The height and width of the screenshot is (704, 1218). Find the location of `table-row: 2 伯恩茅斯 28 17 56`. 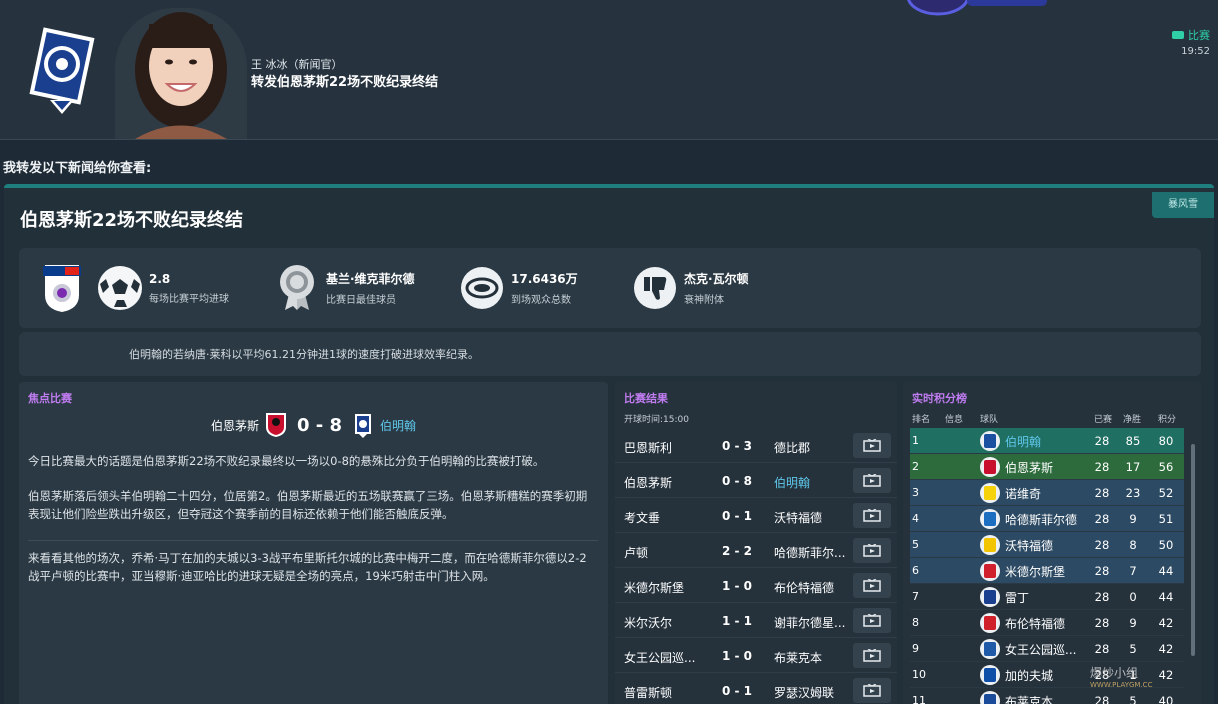

table-row: 2 伯恩茅斯 28 17 56 is located at coordinates (1047, 467).